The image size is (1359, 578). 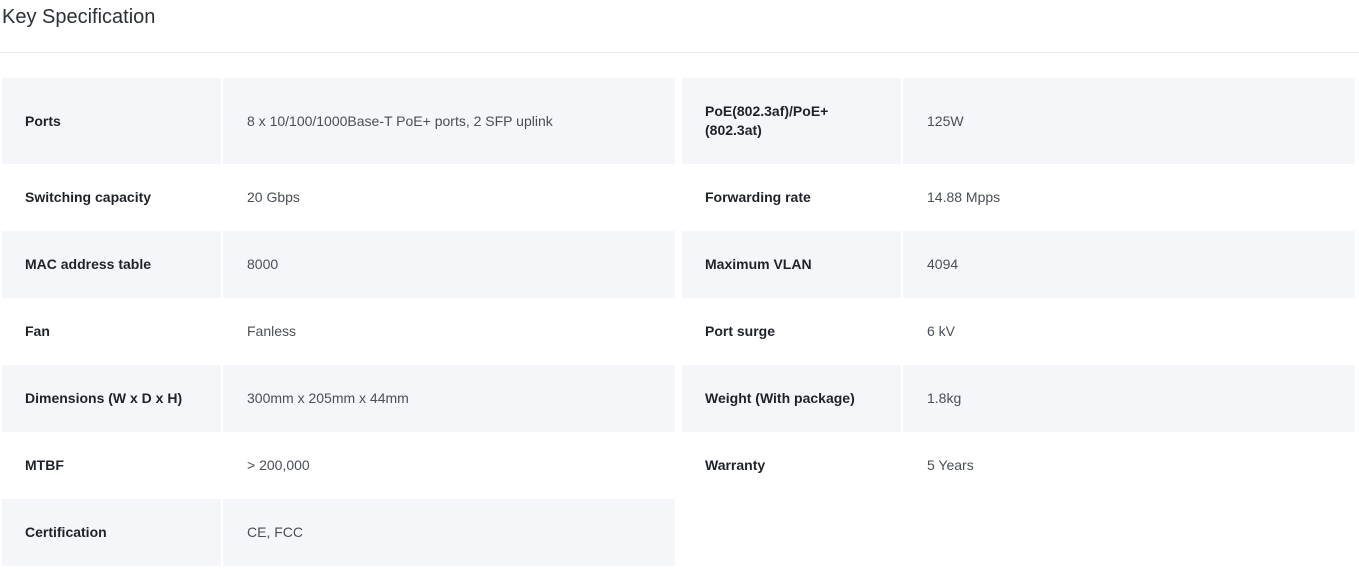 I want to click on spec-row-mac-address-table: MAC address table 8000, so click(x=338, y=264).